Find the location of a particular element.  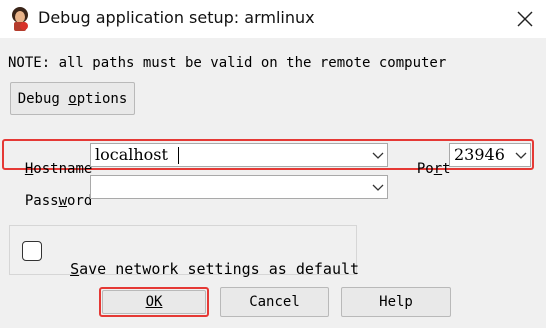

debug-options-button: Debug o ptions is located at coordinates (72, 98).